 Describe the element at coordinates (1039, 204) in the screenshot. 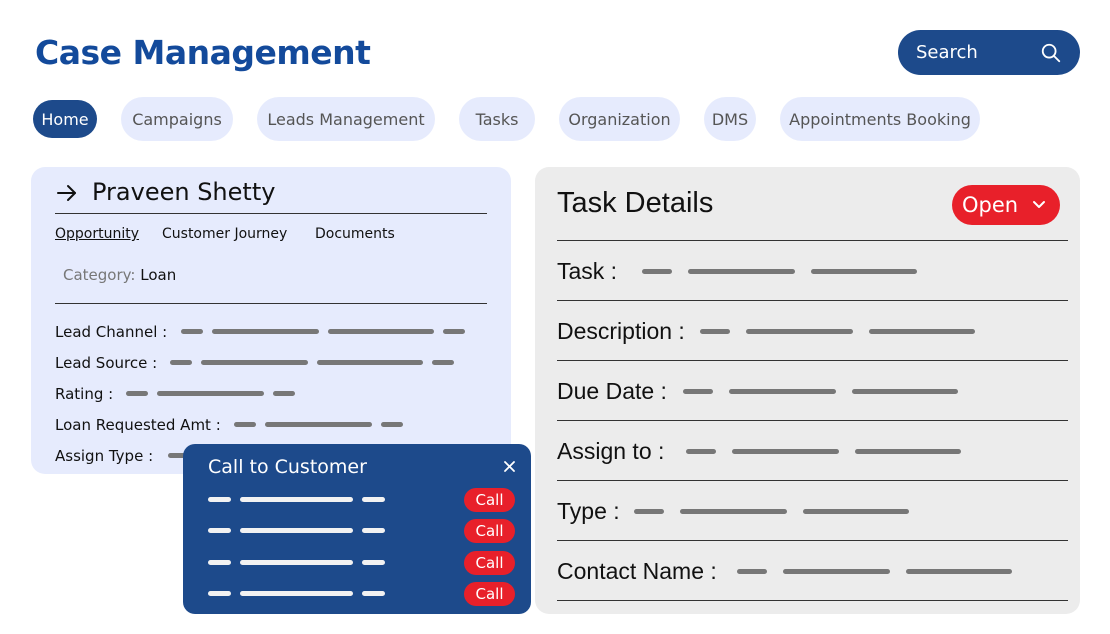

I see `chevron-down-icon` at that location.